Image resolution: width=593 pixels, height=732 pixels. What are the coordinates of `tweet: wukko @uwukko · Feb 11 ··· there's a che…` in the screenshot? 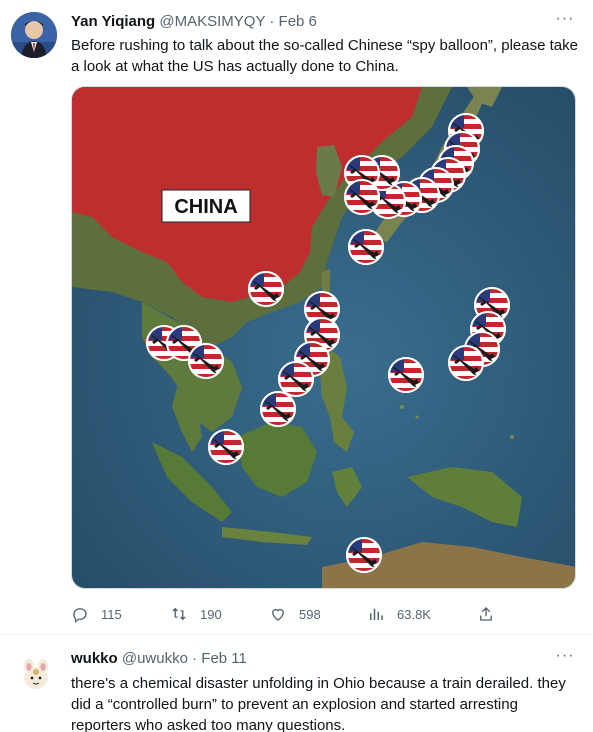 It's located at (296, 683).